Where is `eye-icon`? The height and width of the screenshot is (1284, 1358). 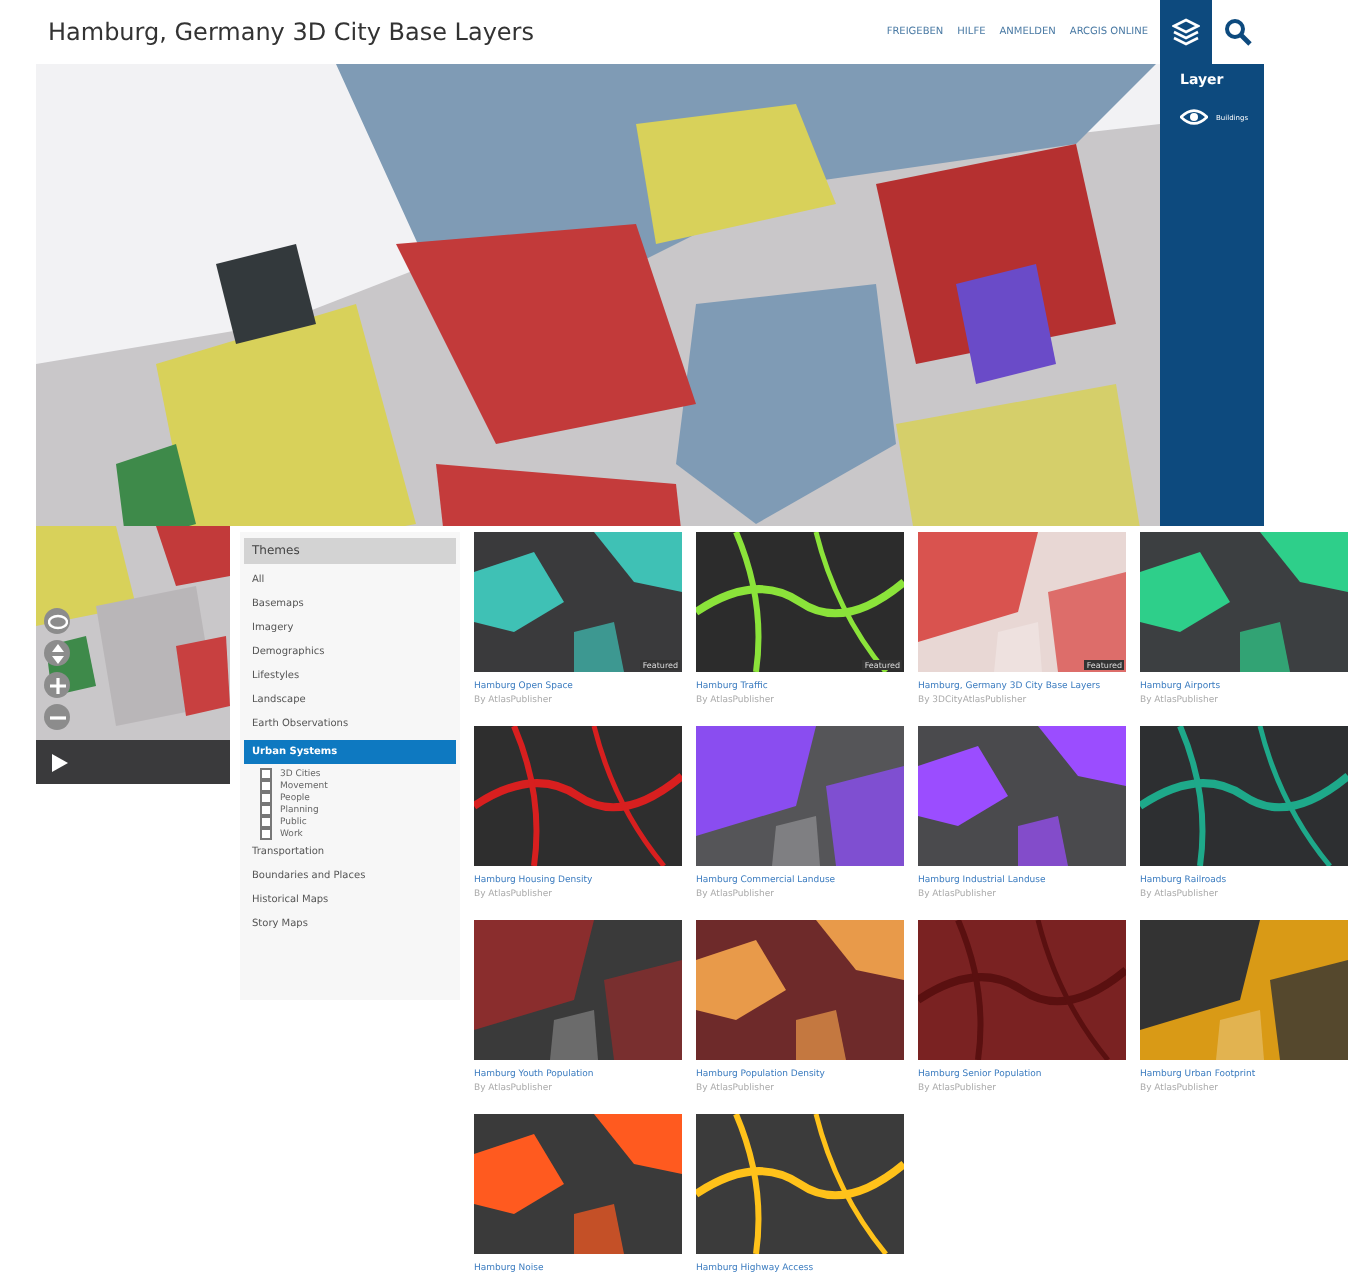
eye-icon is located at coordinates (1194, 117).